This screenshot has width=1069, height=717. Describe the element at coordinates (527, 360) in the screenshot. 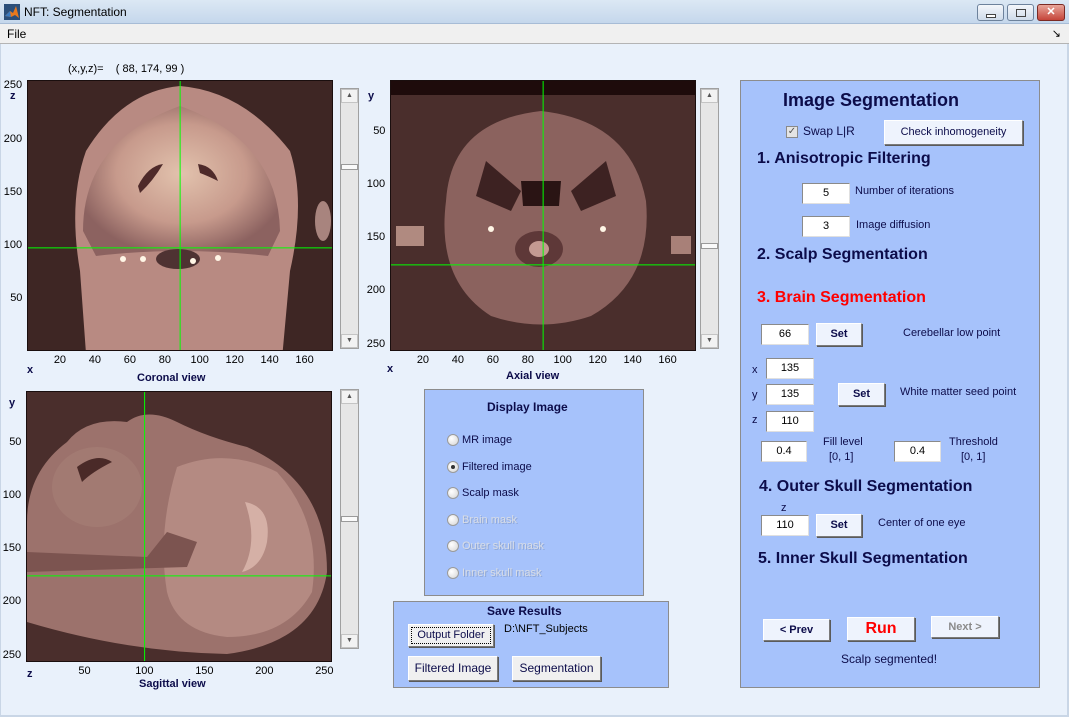

I see `axial-x-tick-label: 80` at that location.